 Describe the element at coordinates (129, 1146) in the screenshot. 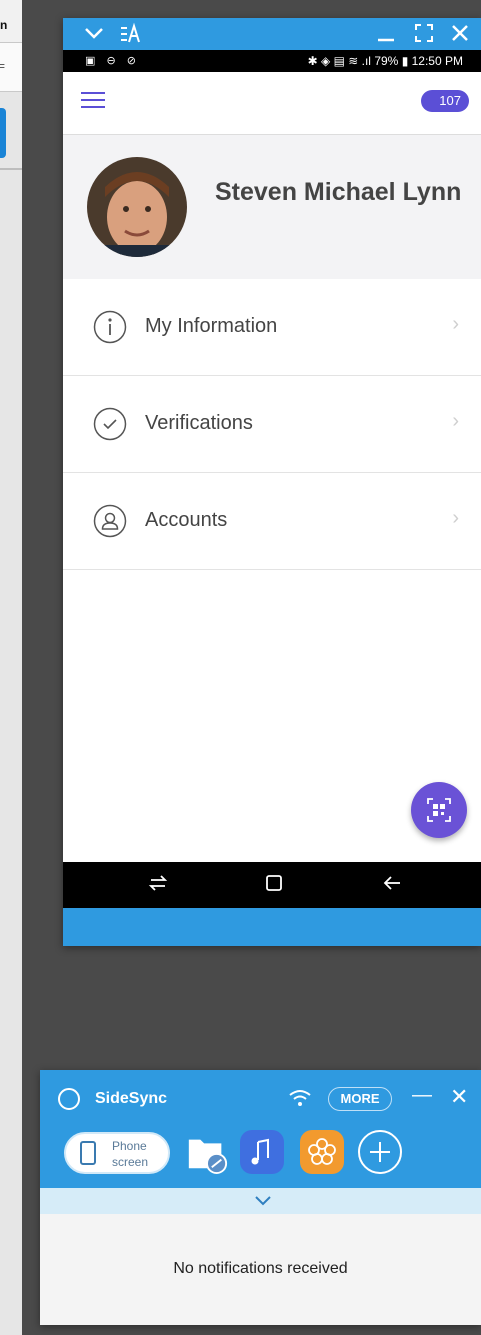

I see `phone-screen-label-line1: Phone` at that location.